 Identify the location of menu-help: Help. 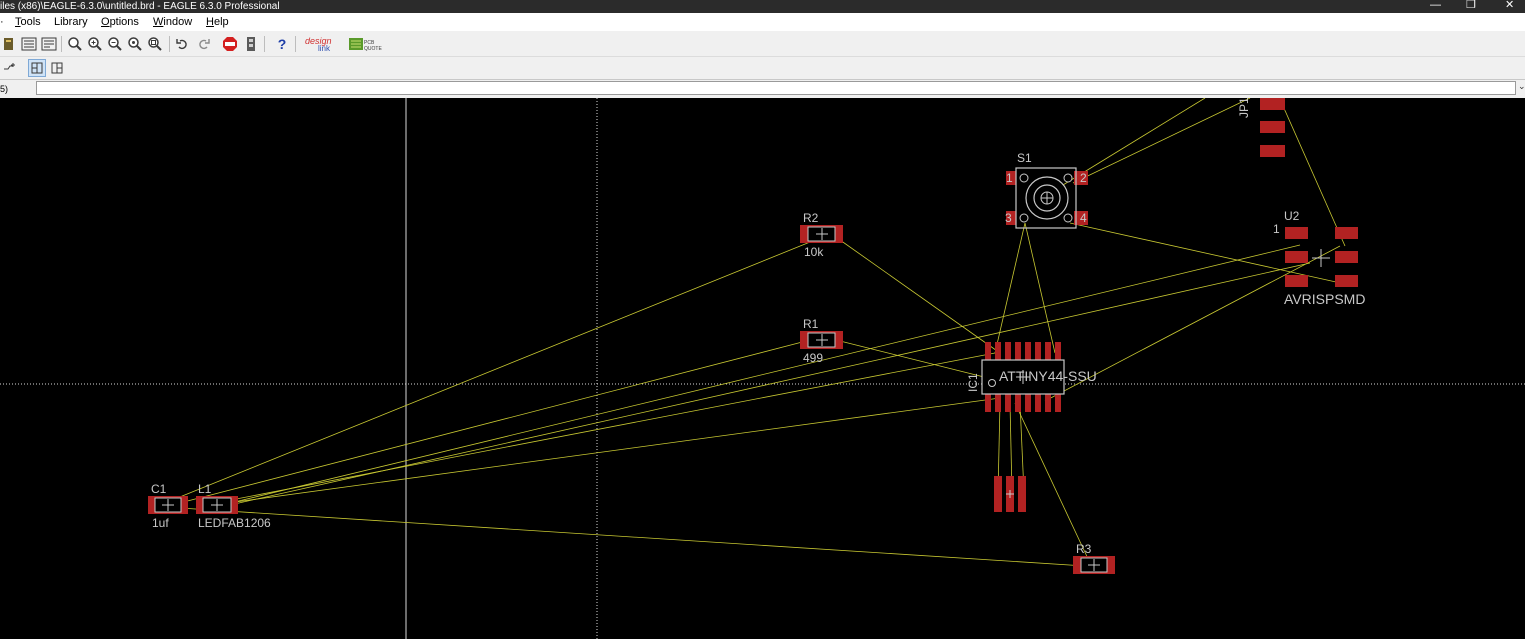
(217, 22).